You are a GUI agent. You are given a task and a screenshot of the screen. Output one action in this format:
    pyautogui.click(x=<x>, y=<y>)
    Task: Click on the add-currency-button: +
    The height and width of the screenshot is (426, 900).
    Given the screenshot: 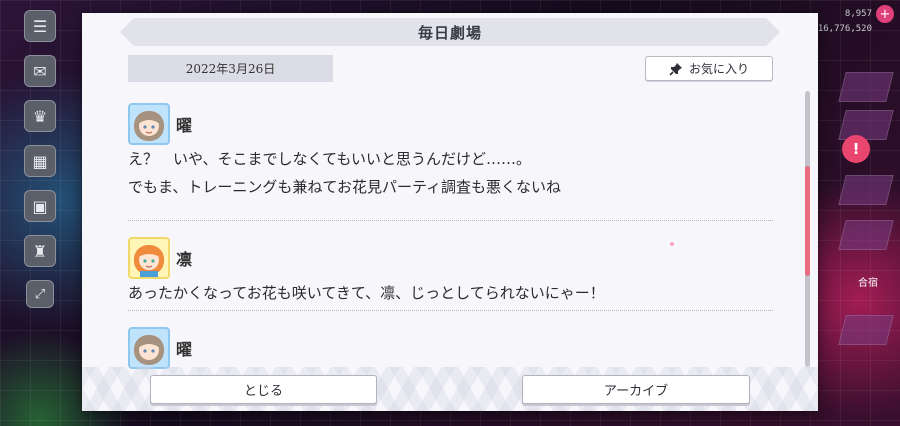 What is the action you would take?
    pyautogui.click(x=885, y=14)
    